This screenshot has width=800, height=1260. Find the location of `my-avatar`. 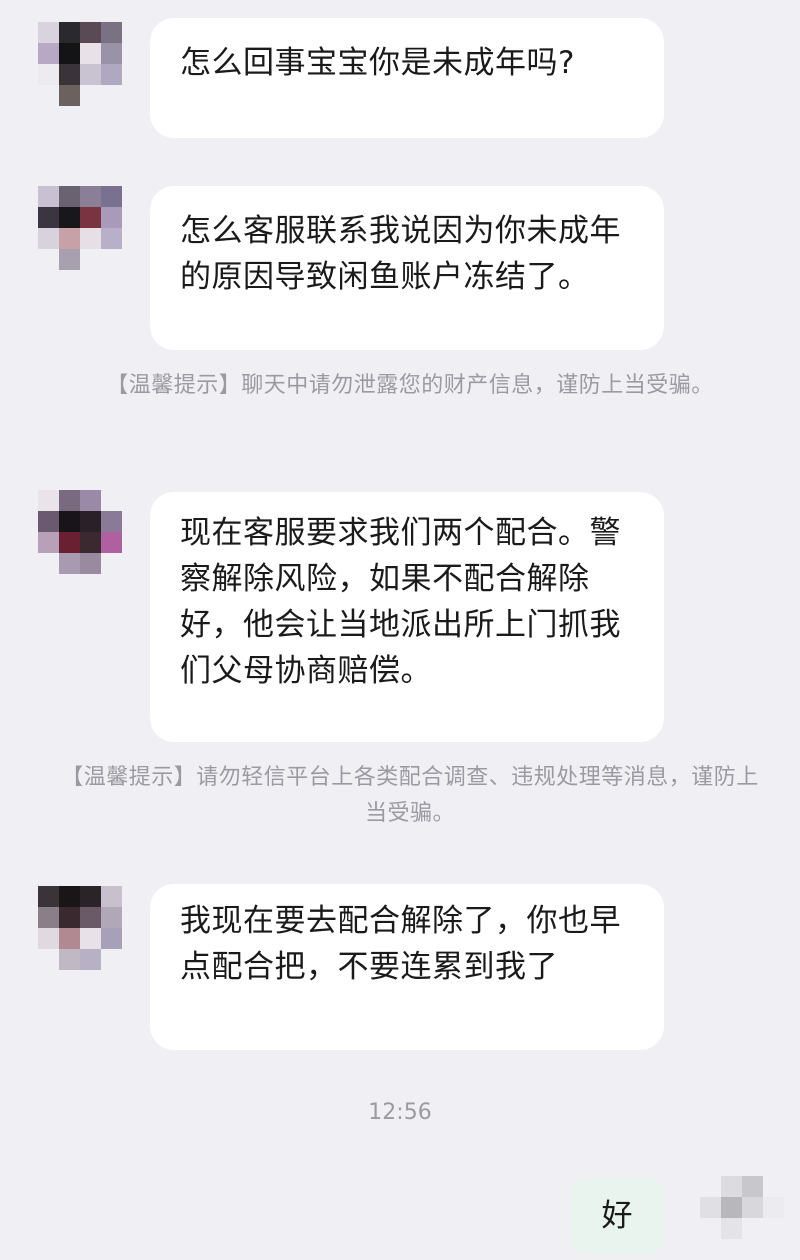

my-avatar is located at coordinates (742, 1218).